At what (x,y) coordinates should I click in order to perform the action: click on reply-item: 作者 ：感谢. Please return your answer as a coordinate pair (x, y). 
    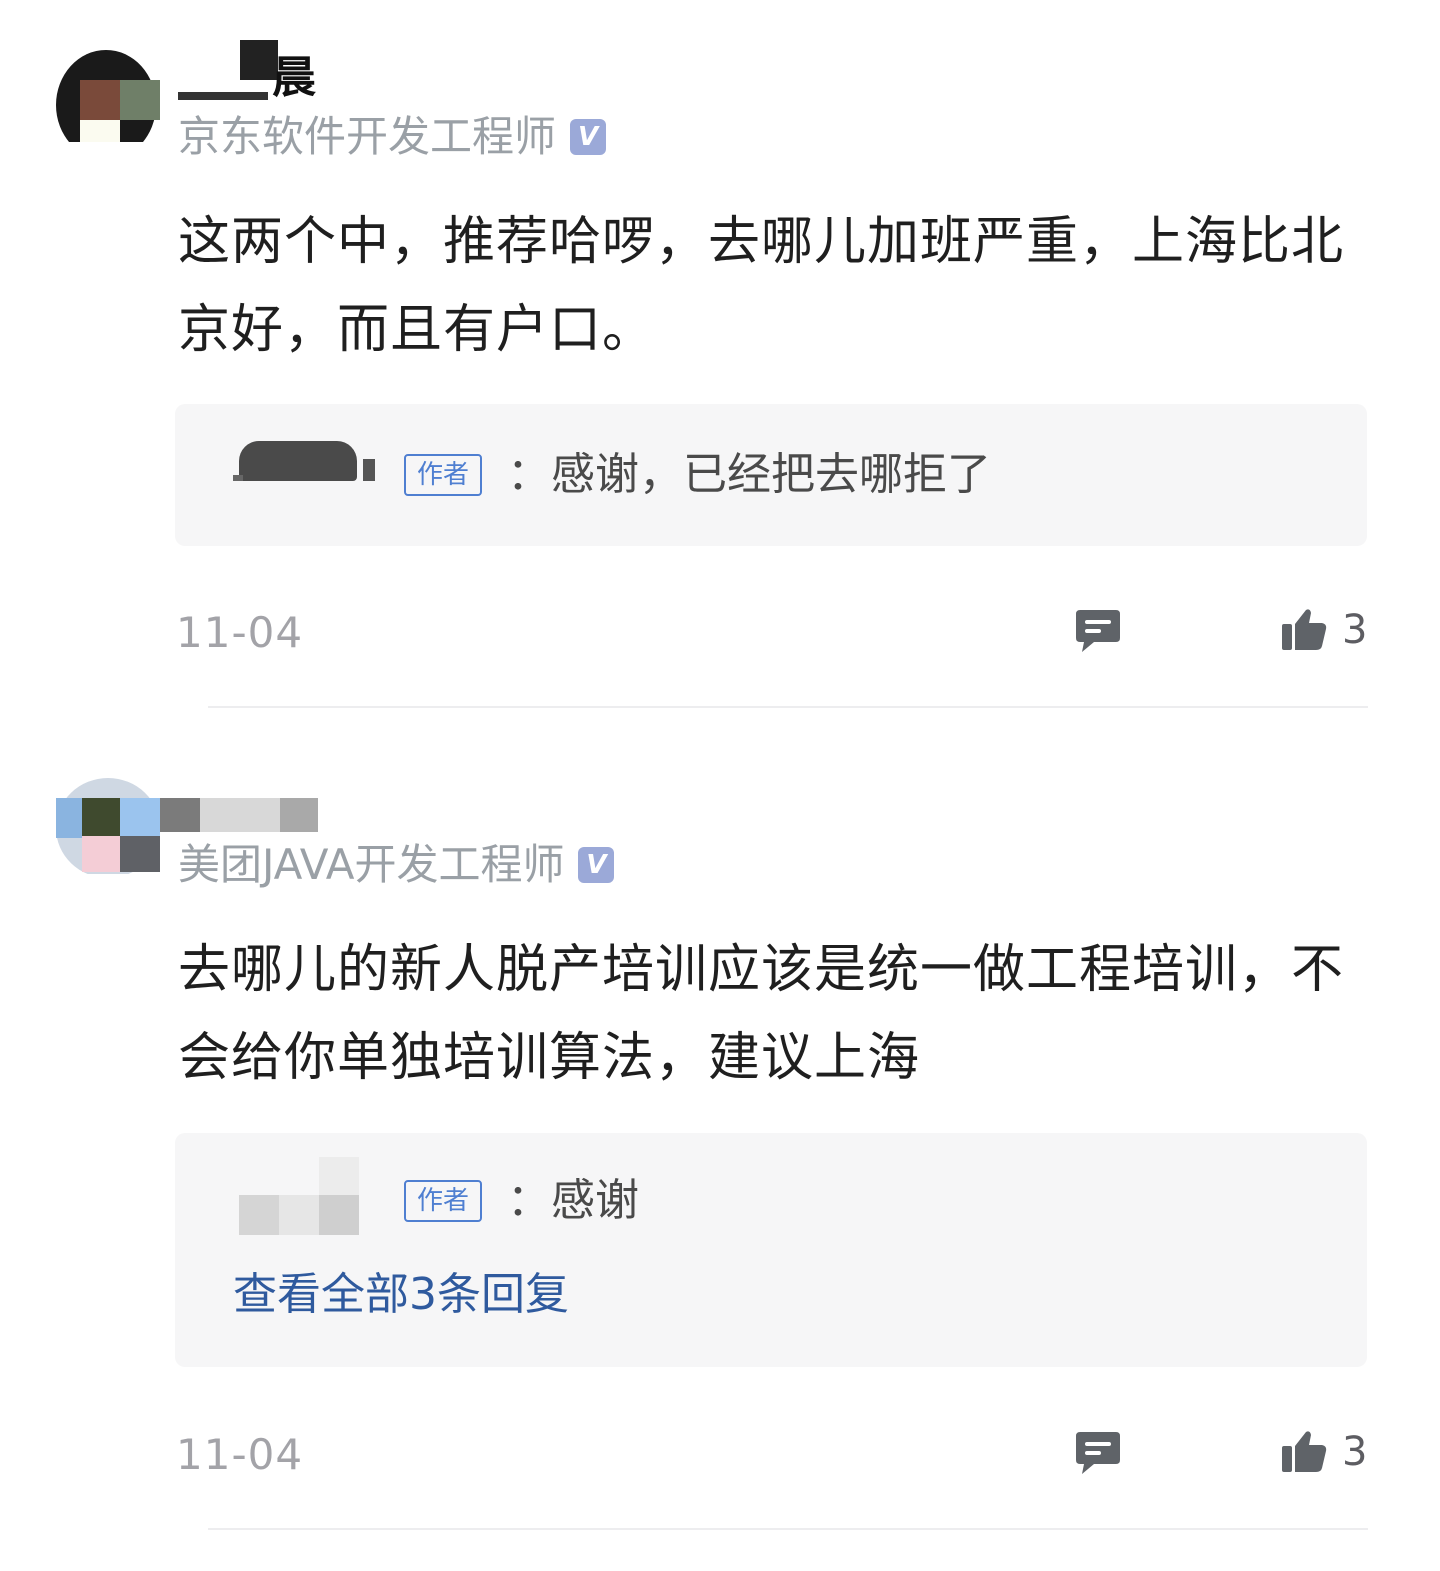
    Looking at the image, I should click on (771, 1196).